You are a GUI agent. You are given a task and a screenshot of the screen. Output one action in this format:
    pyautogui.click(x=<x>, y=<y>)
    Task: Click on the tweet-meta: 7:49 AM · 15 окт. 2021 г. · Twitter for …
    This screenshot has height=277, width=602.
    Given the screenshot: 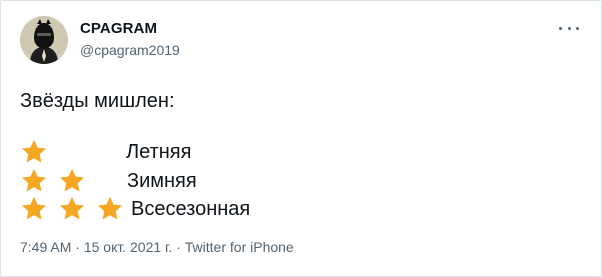 What is the action you would take?
    pyautogui.click(x=157, y=247)
    